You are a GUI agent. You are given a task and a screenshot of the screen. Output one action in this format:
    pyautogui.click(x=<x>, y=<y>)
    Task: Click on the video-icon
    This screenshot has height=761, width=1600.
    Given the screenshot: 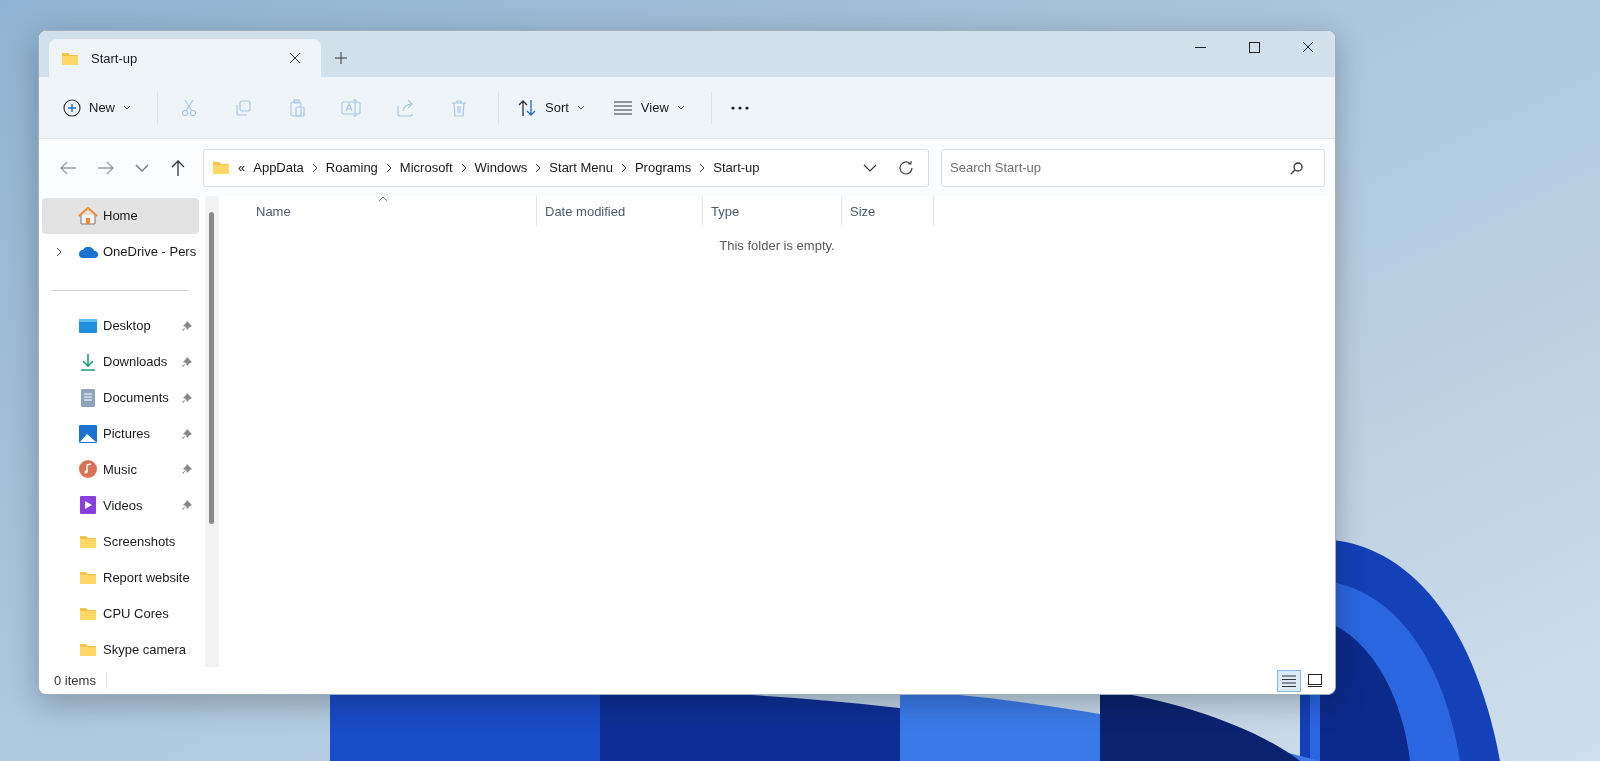 What is the action you would take?
    pyautogui.click(x=88, y=505)
    